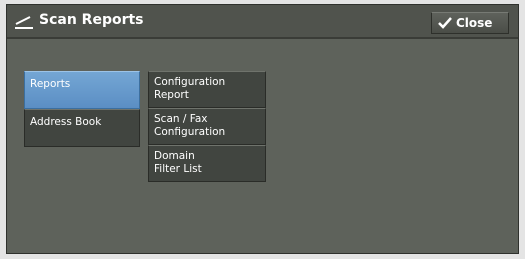 The image size is (525, 259). What do you see at coordinates (207, 89) in the screenshot?
I see `configuration-report-button: Configuration Report` at bounding box center [207, 89].